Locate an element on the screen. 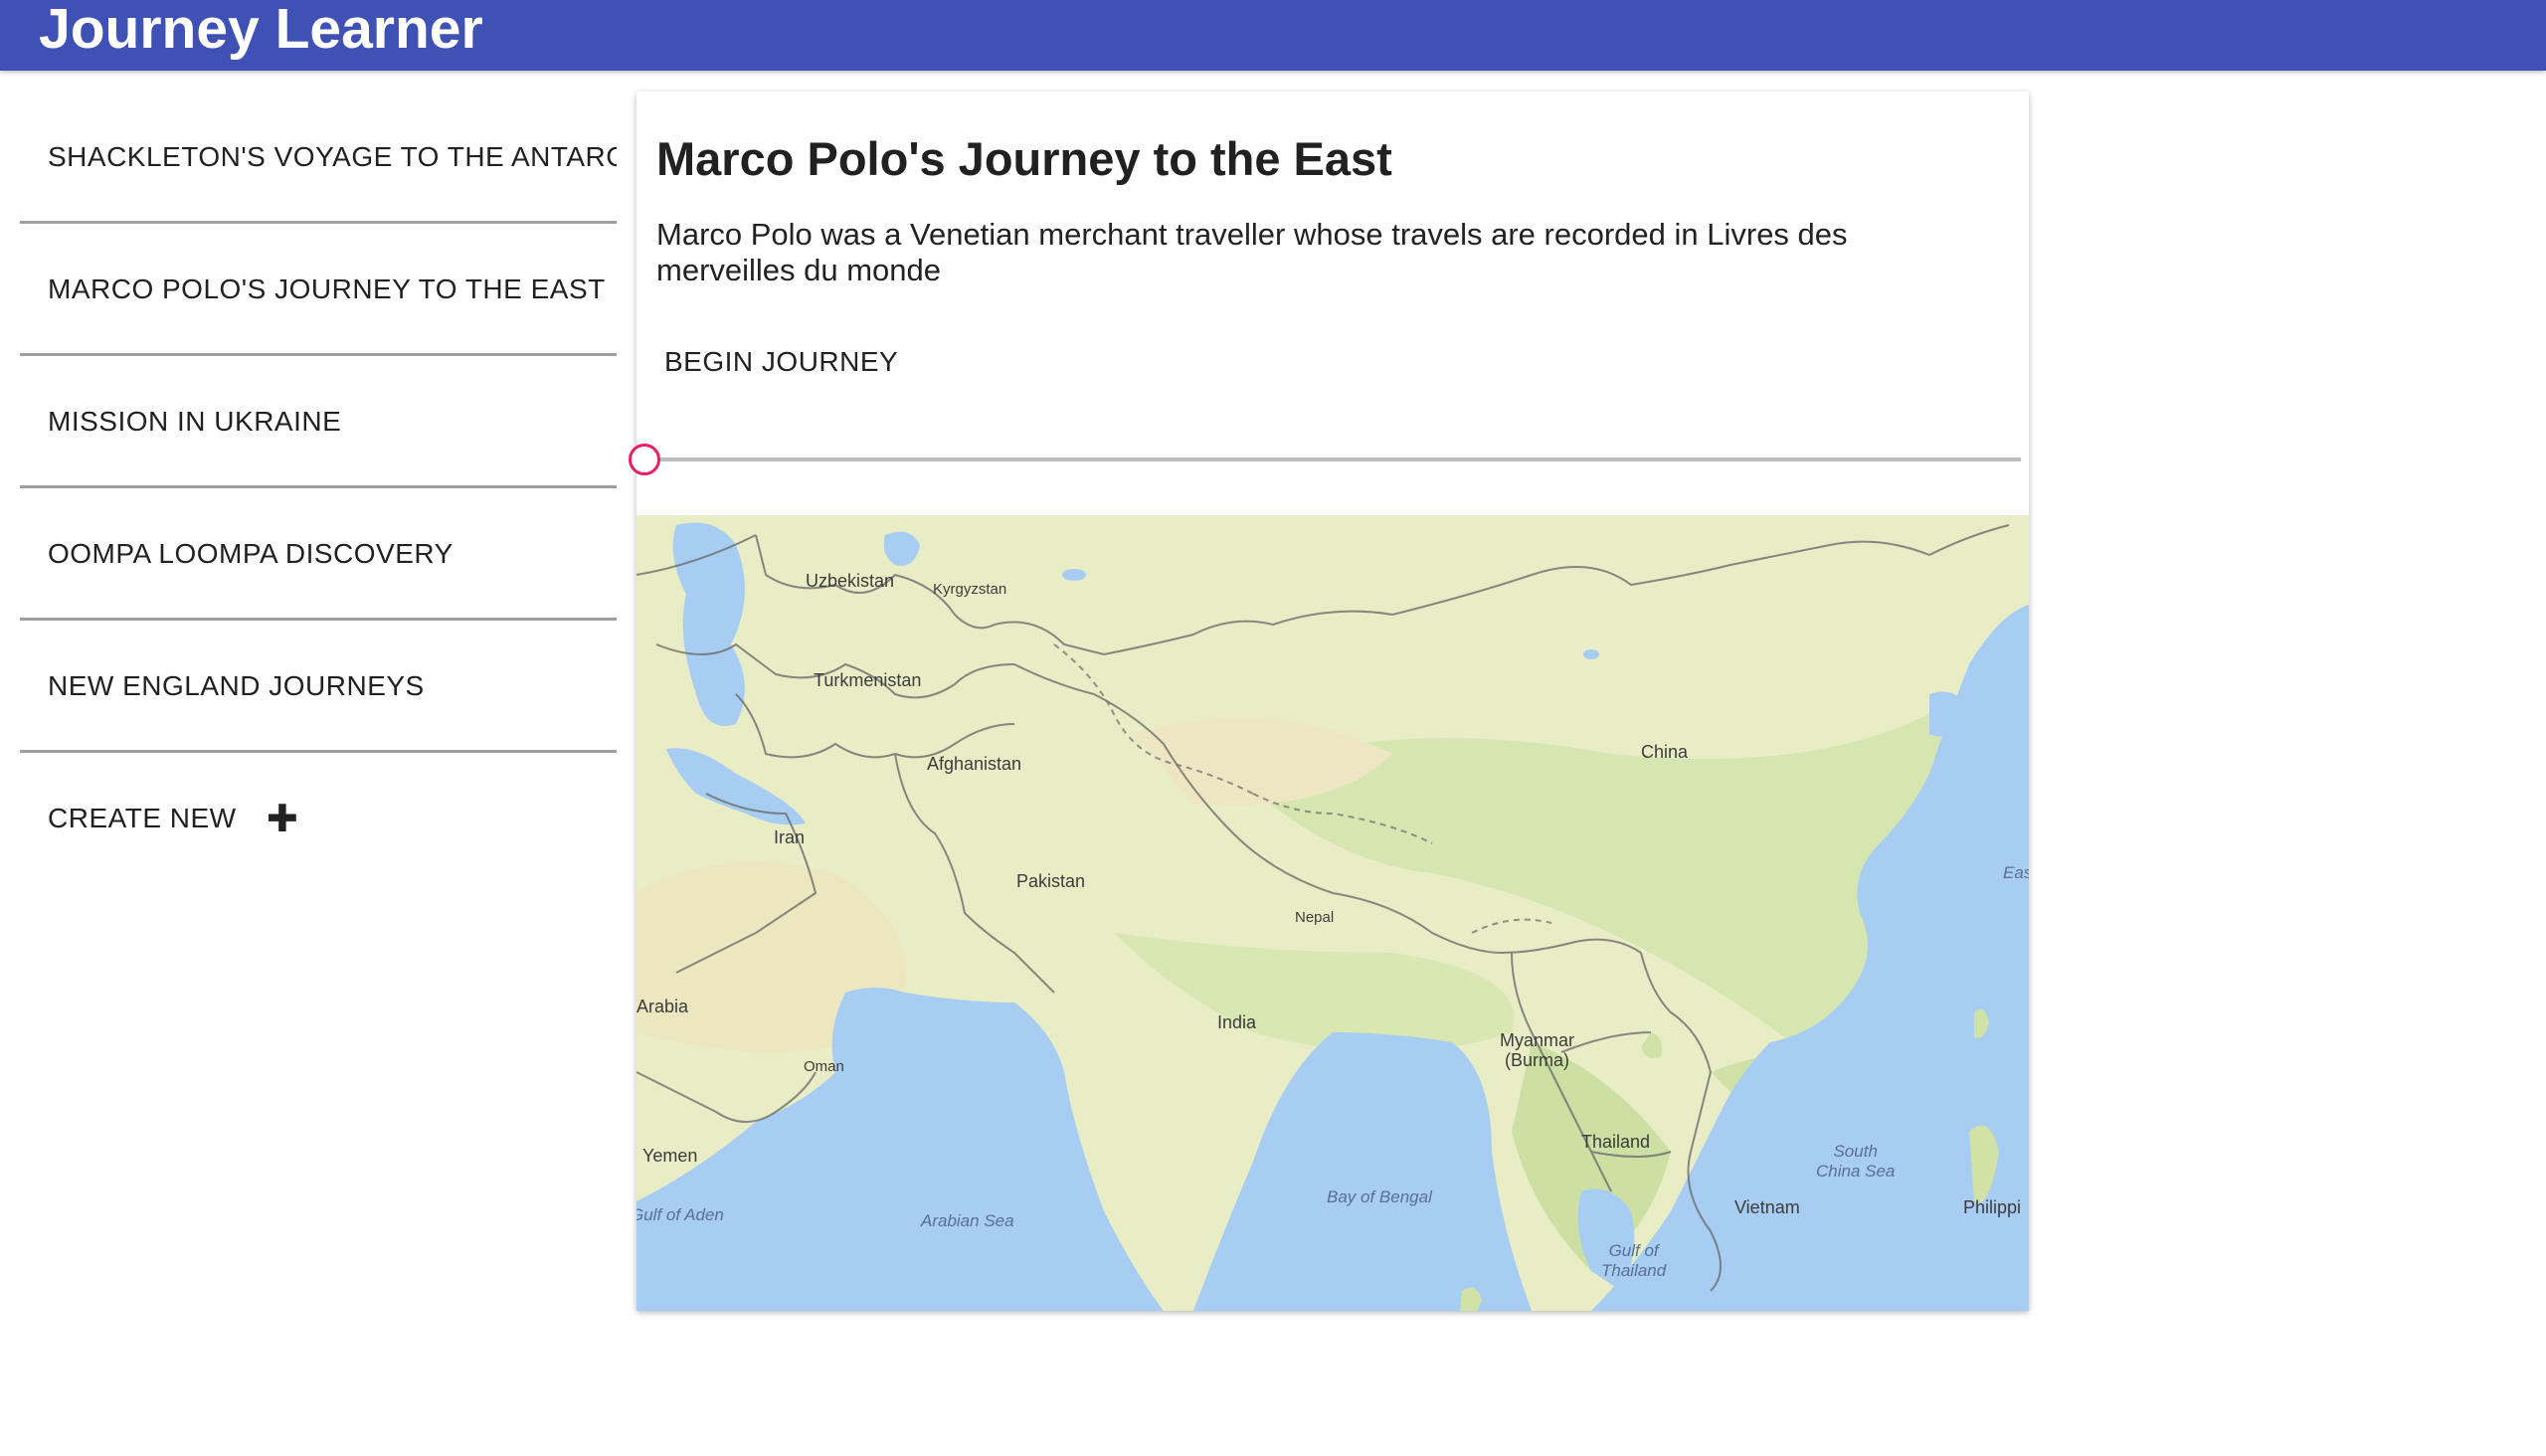 This screenshot has height=1456, width=2546. map-label-gulf-of-aden: Gulf of Aden is located at coordinates (680, 1214).